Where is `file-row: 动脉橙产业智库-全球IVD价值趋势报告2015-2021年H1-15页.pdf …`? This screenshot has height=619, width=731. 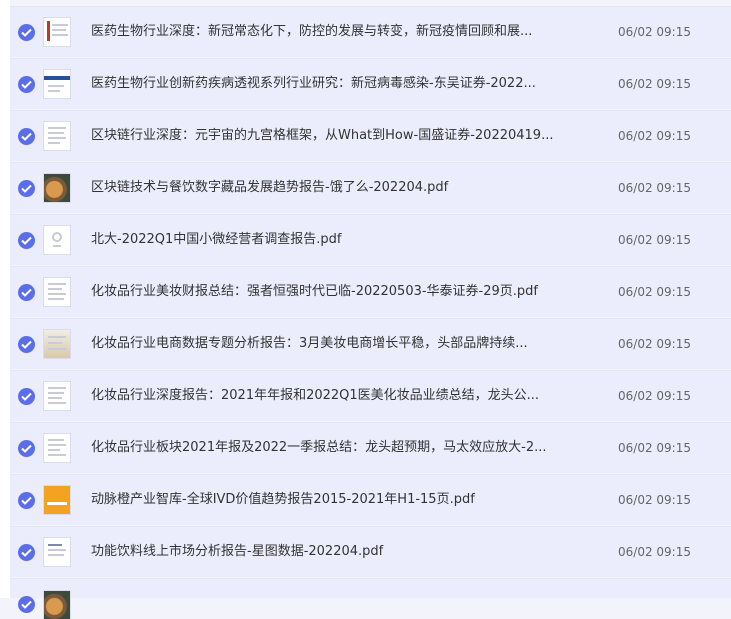
file-row: 动脉橙产业智库-全球IVD价值趋势报告2015-2021年H1-15页.pdf … is located at coordinates (370, 499).